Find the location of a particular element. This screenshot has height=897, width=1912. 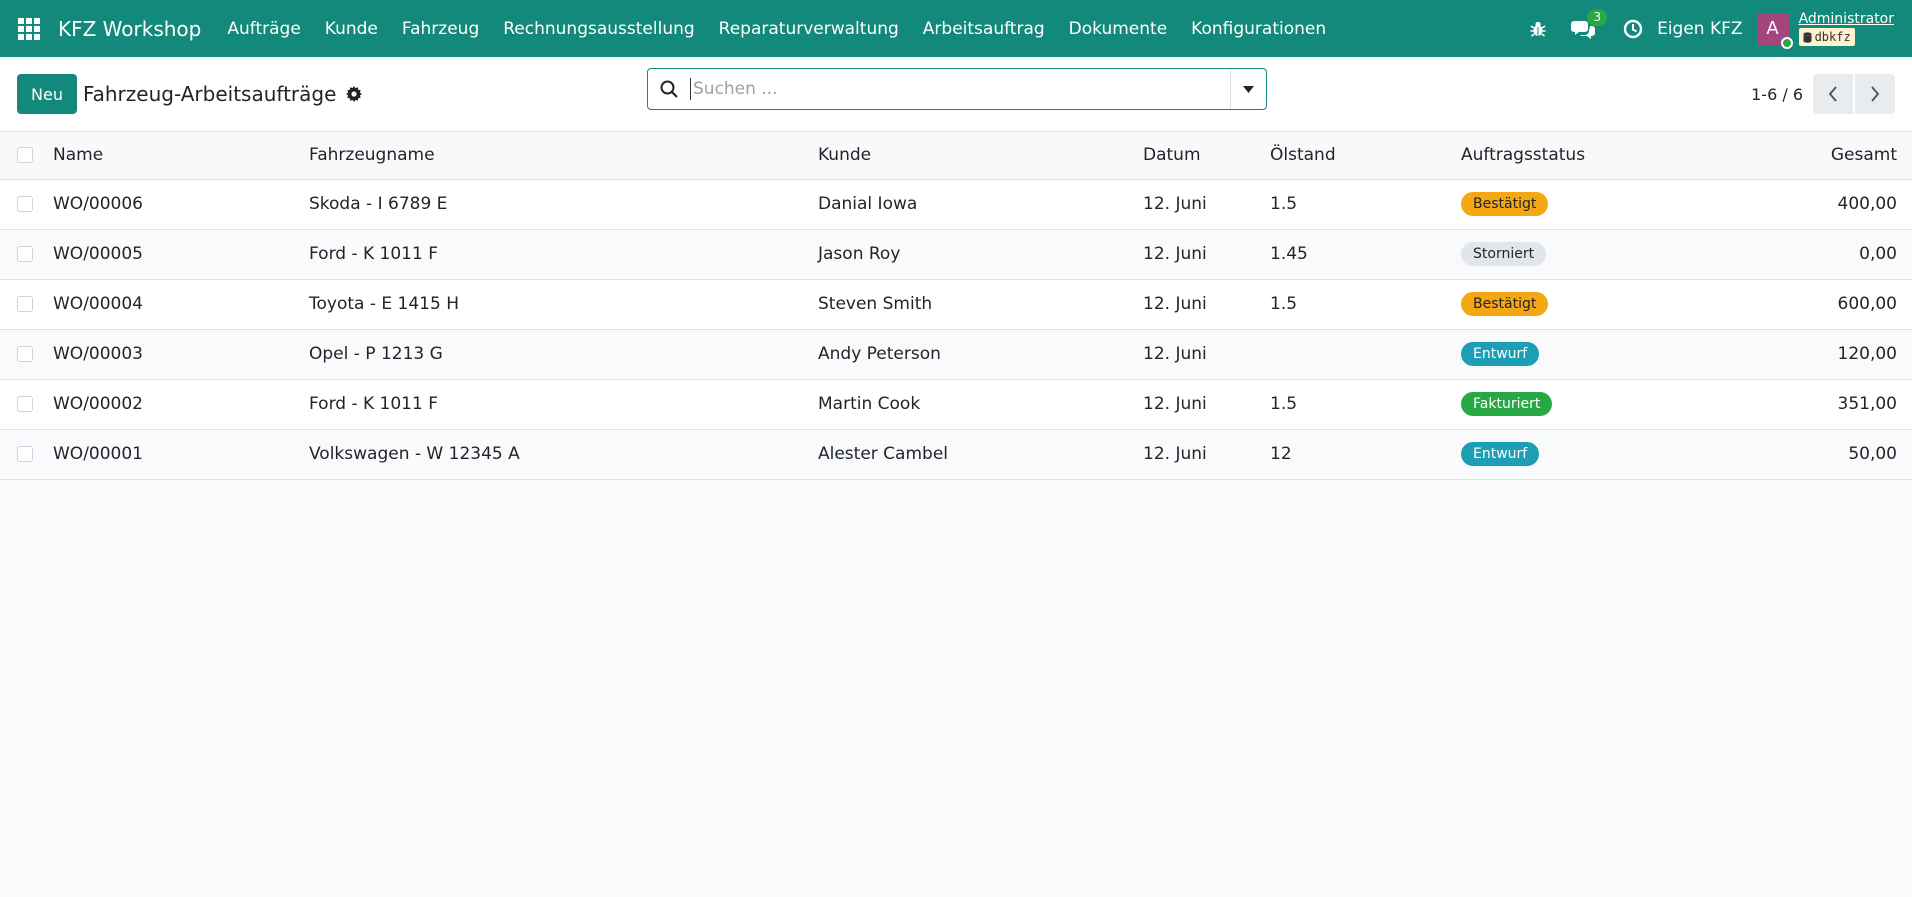

cell-customer: Alester Cambel is located at coordinates (980, 454).